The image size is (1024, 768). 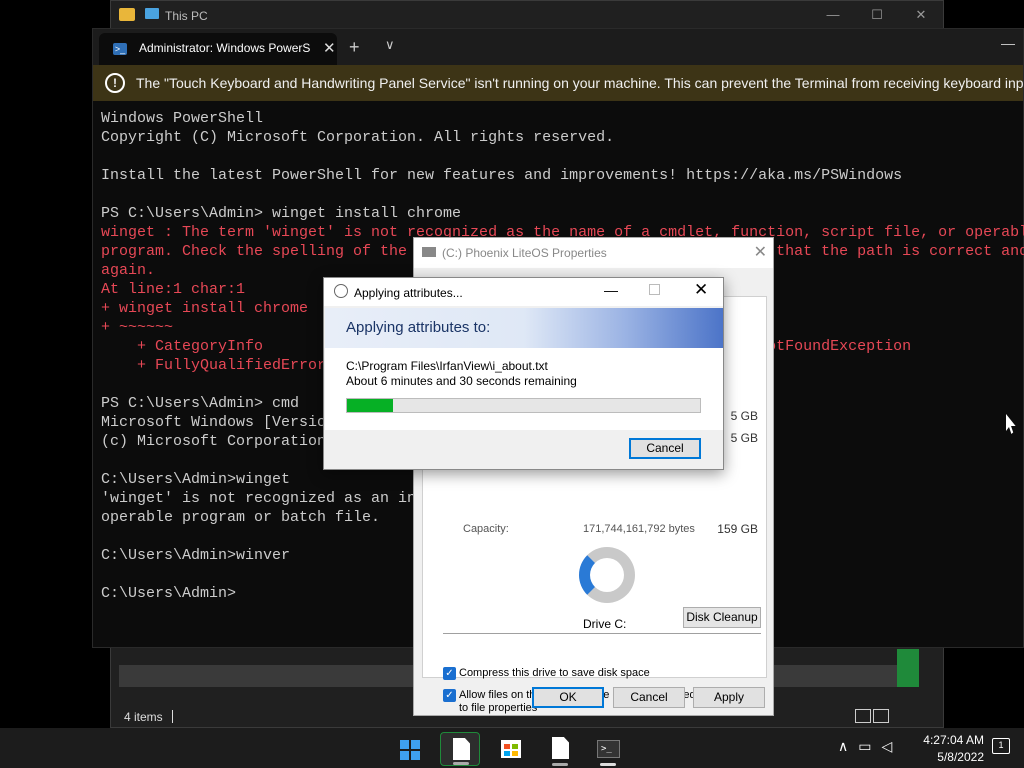 I want to click on folder-icon, so click(x=127, y=14).